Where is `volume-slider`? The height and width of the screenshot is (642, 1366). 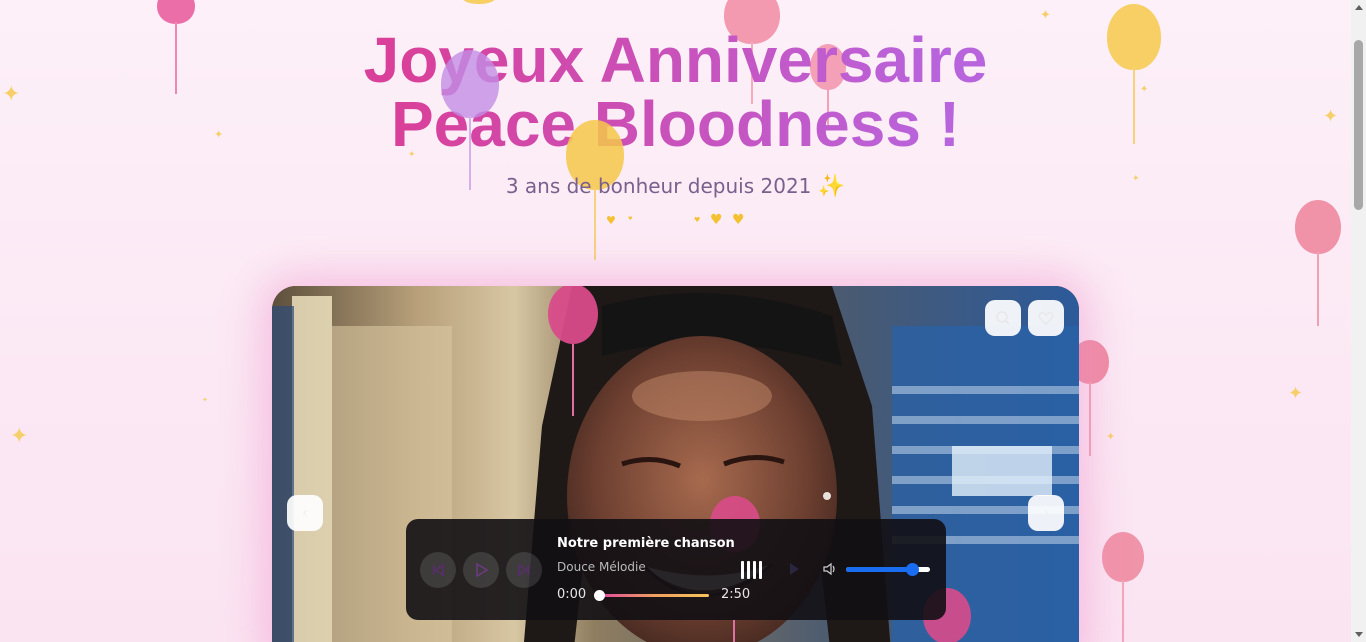
volume-slider is located at coordinates (888, 569).